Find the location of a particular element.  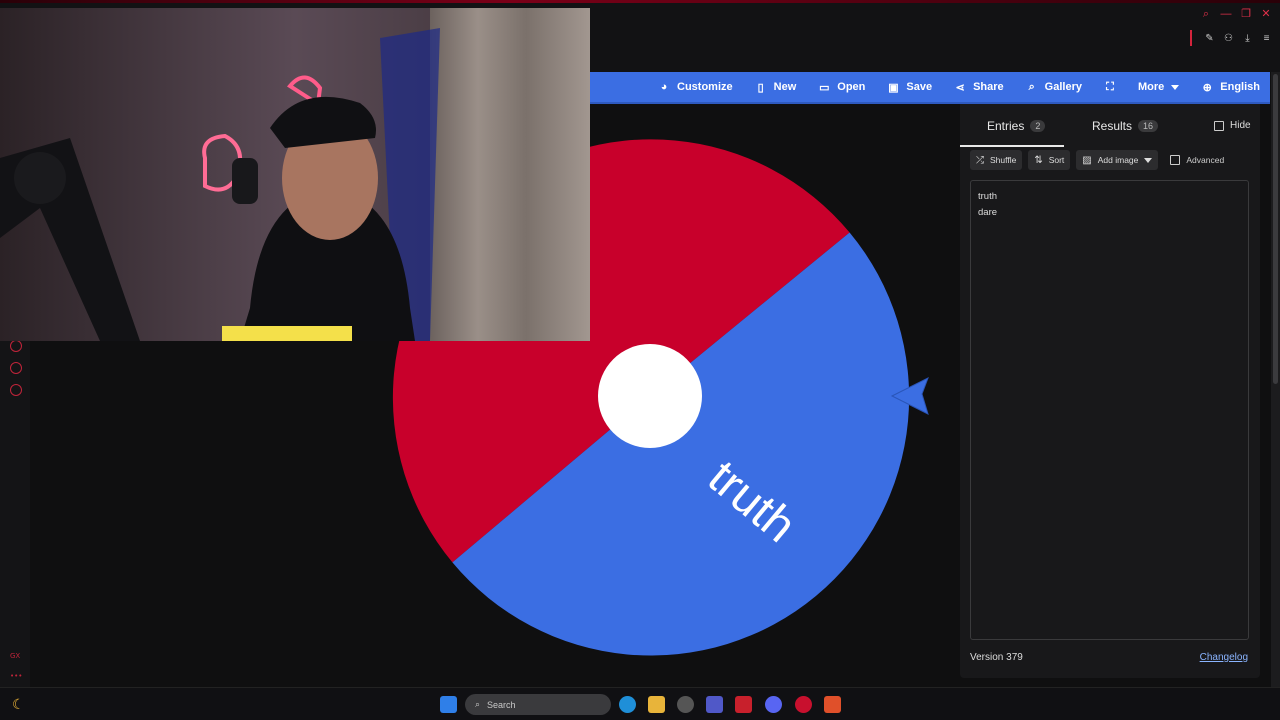

toolbar-separator is located at coordinates (1191, 38).